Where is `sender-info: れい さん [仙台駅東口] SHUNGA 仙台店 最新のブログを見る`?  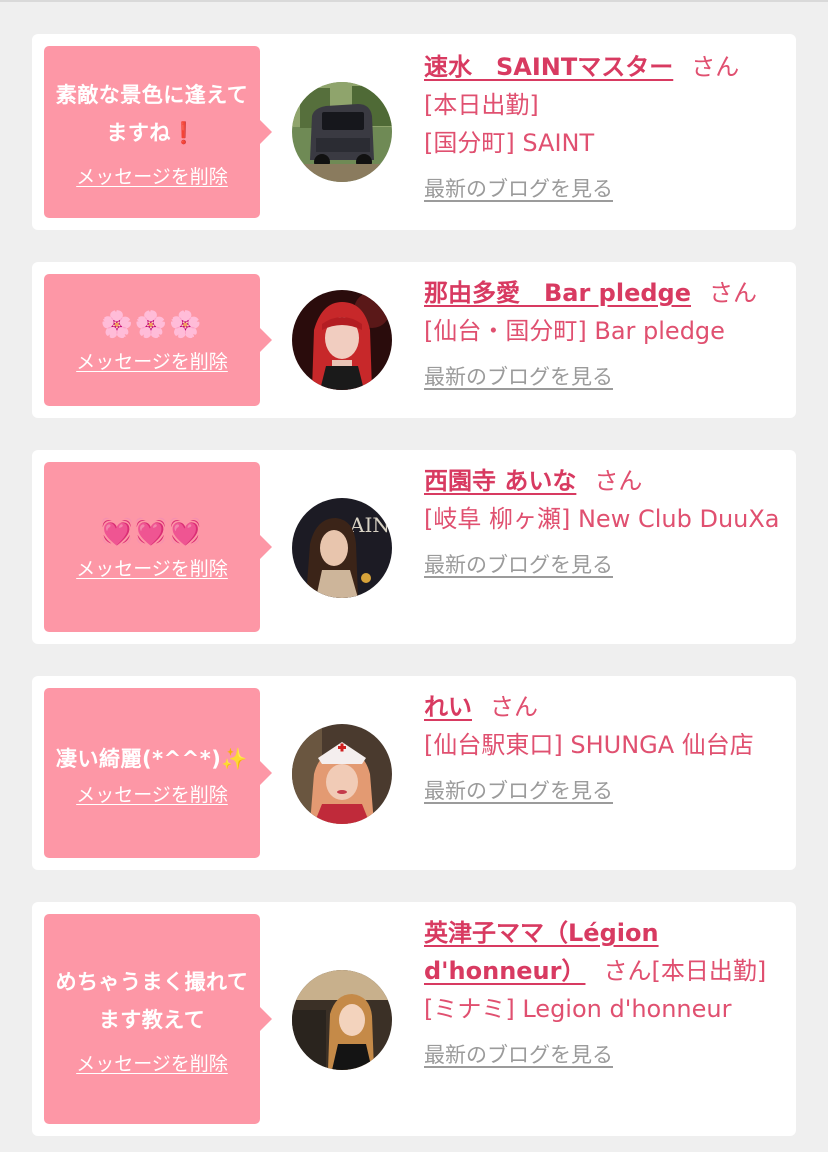 sender-info: れい さん [仙台駅東口] SHUNGA 仙台店 最新のブログを見る is located at coordinates (604, 749).